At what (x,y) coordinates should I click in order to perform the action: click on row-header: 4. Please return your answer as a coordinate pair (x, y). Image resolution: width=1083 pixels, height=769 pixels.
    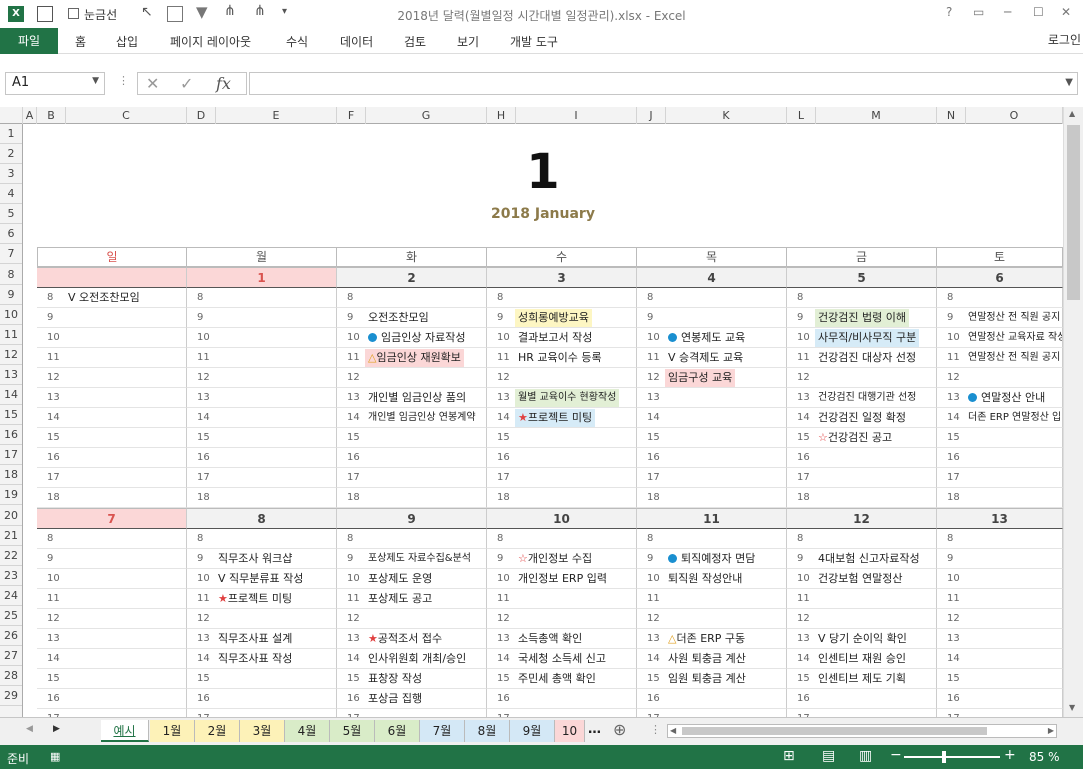
    Looking at the image, I should click on (11, 194).